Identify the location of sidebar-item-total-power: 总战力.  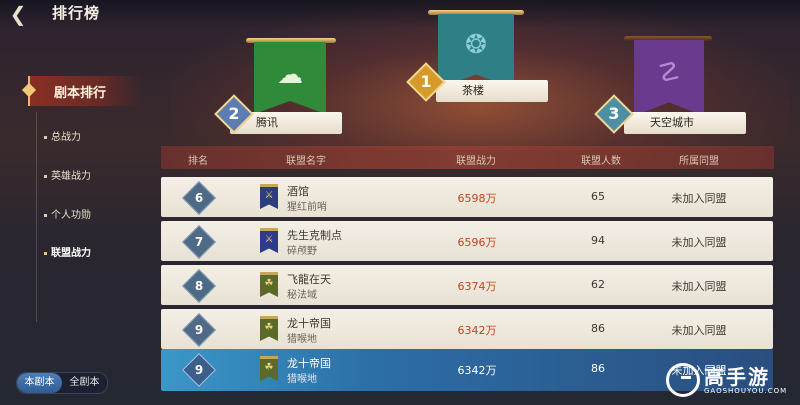
(62, 135).